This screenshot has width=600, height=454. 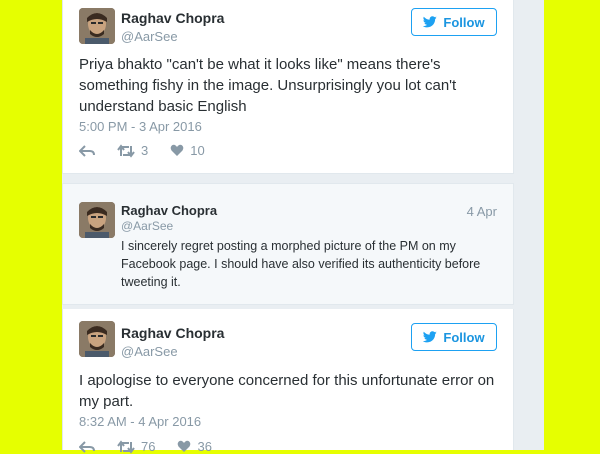 I want to click on tweet-actions: 3 10, so click(x=153, y=150).